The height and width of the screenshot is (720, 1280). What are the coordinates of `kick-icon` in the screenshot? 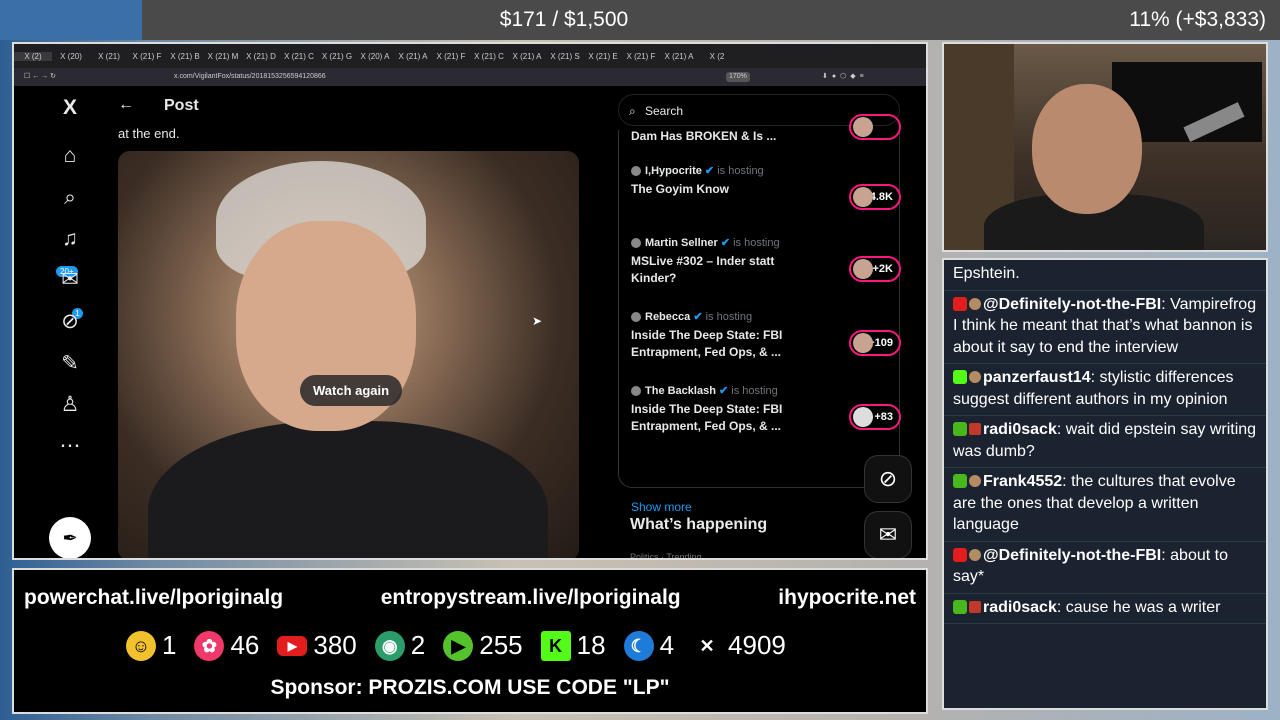 It's located at (960, 377).